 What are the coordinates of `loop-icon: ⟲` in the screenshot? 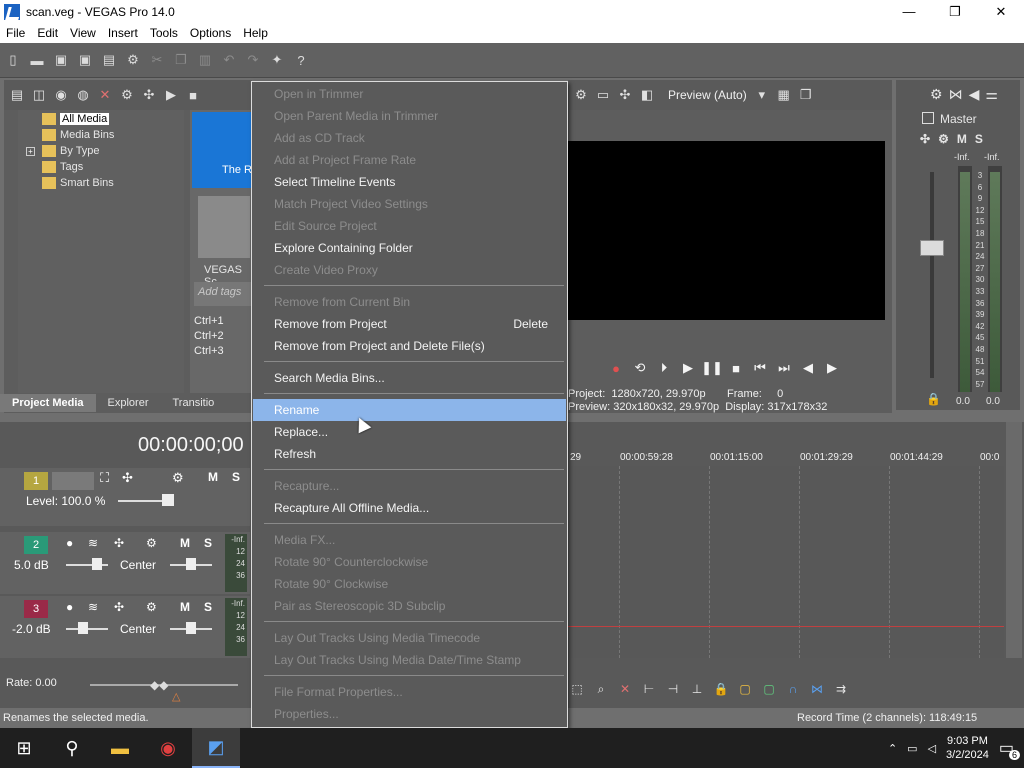 It's located at (640, 368).